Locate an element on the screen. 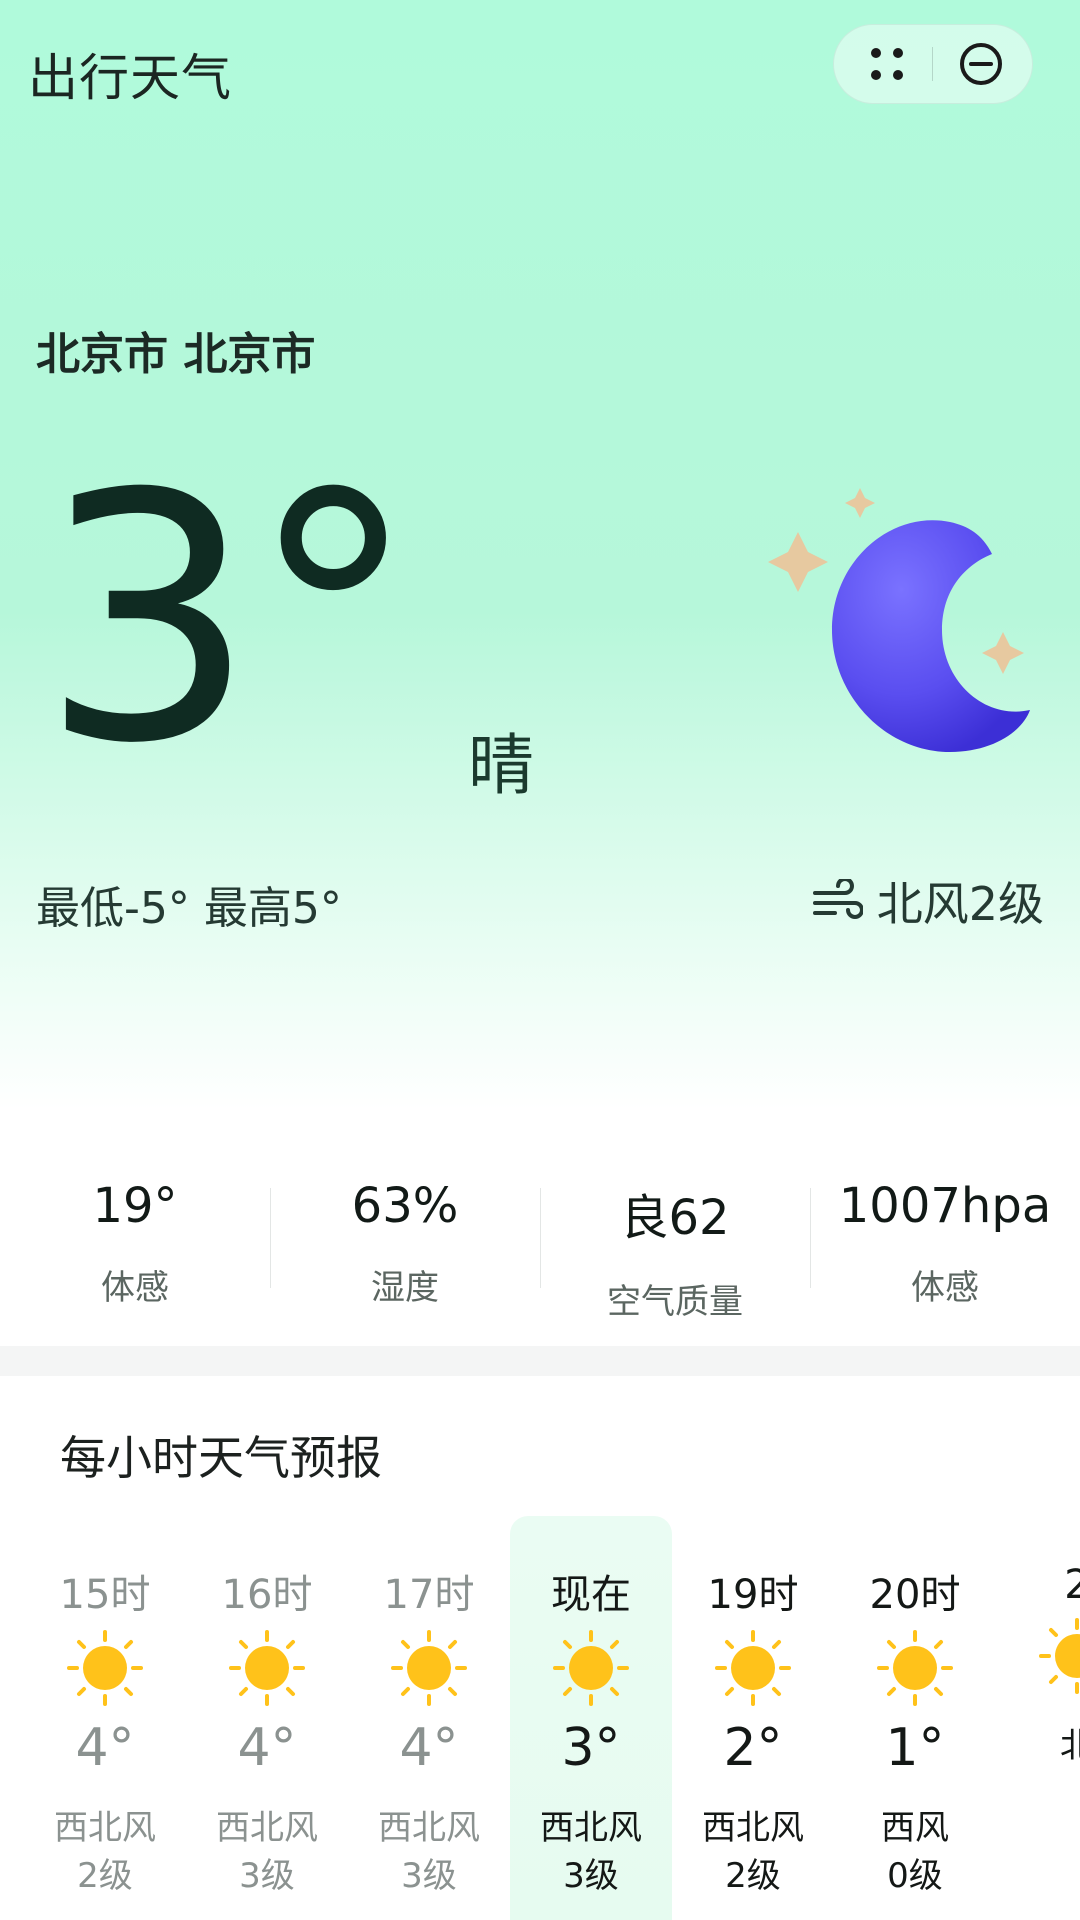  stat-value: 63% is located at coordinates (405, 1206).